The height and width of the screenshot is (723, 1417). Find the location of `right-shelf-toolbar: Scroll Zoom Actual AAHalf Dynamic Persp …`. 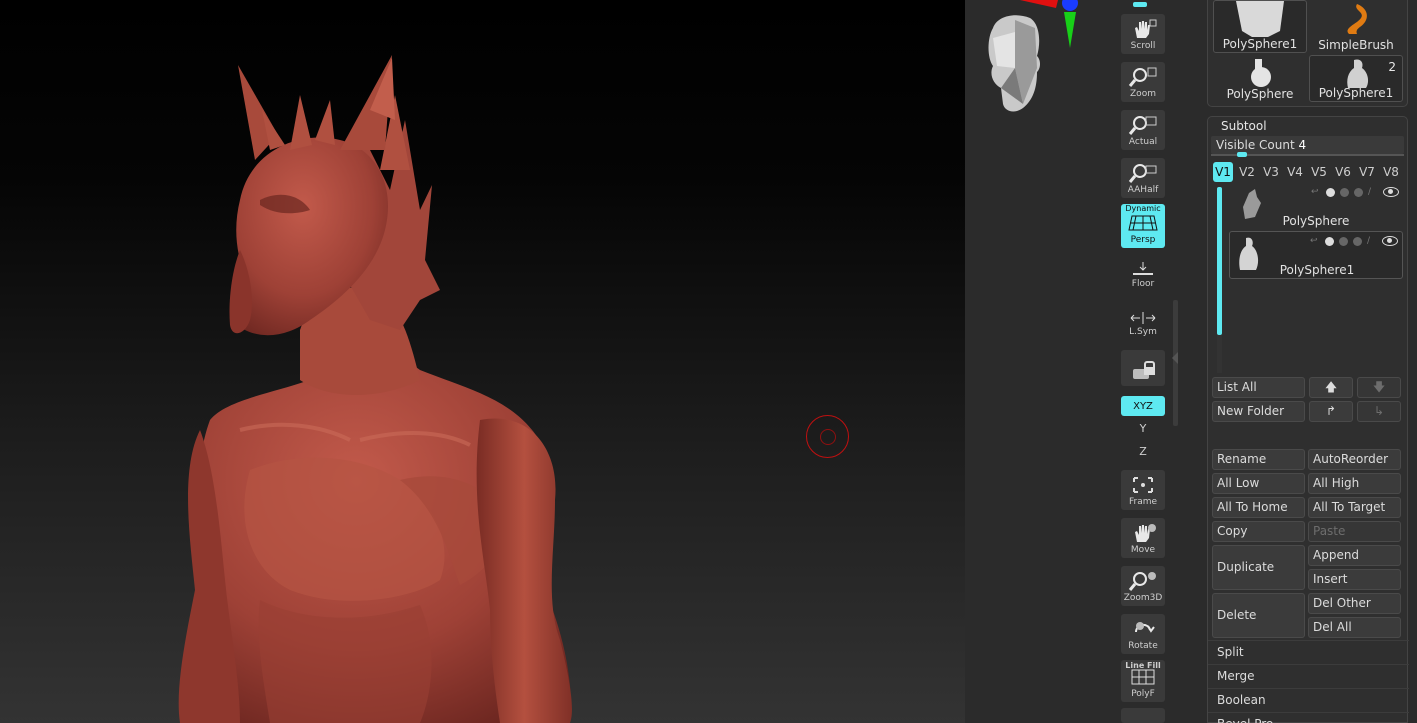

right-shelf-toolbar: Scroll Zoom Actual AAHalf Dynamic Persp … is located at coordinates (1143, 361).